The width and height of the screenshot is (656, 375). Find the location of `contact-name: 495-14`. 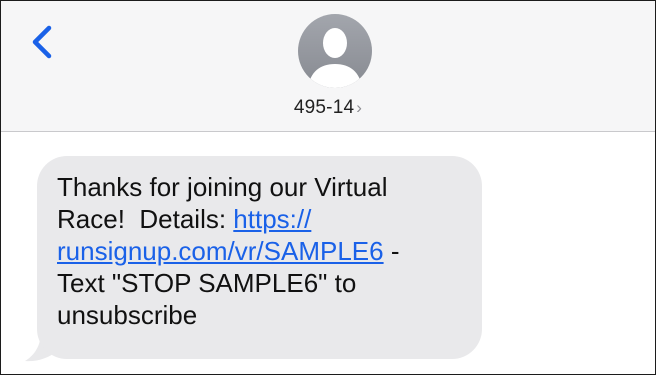

contact-name: 495-14 is located at coordinates (324, 107).